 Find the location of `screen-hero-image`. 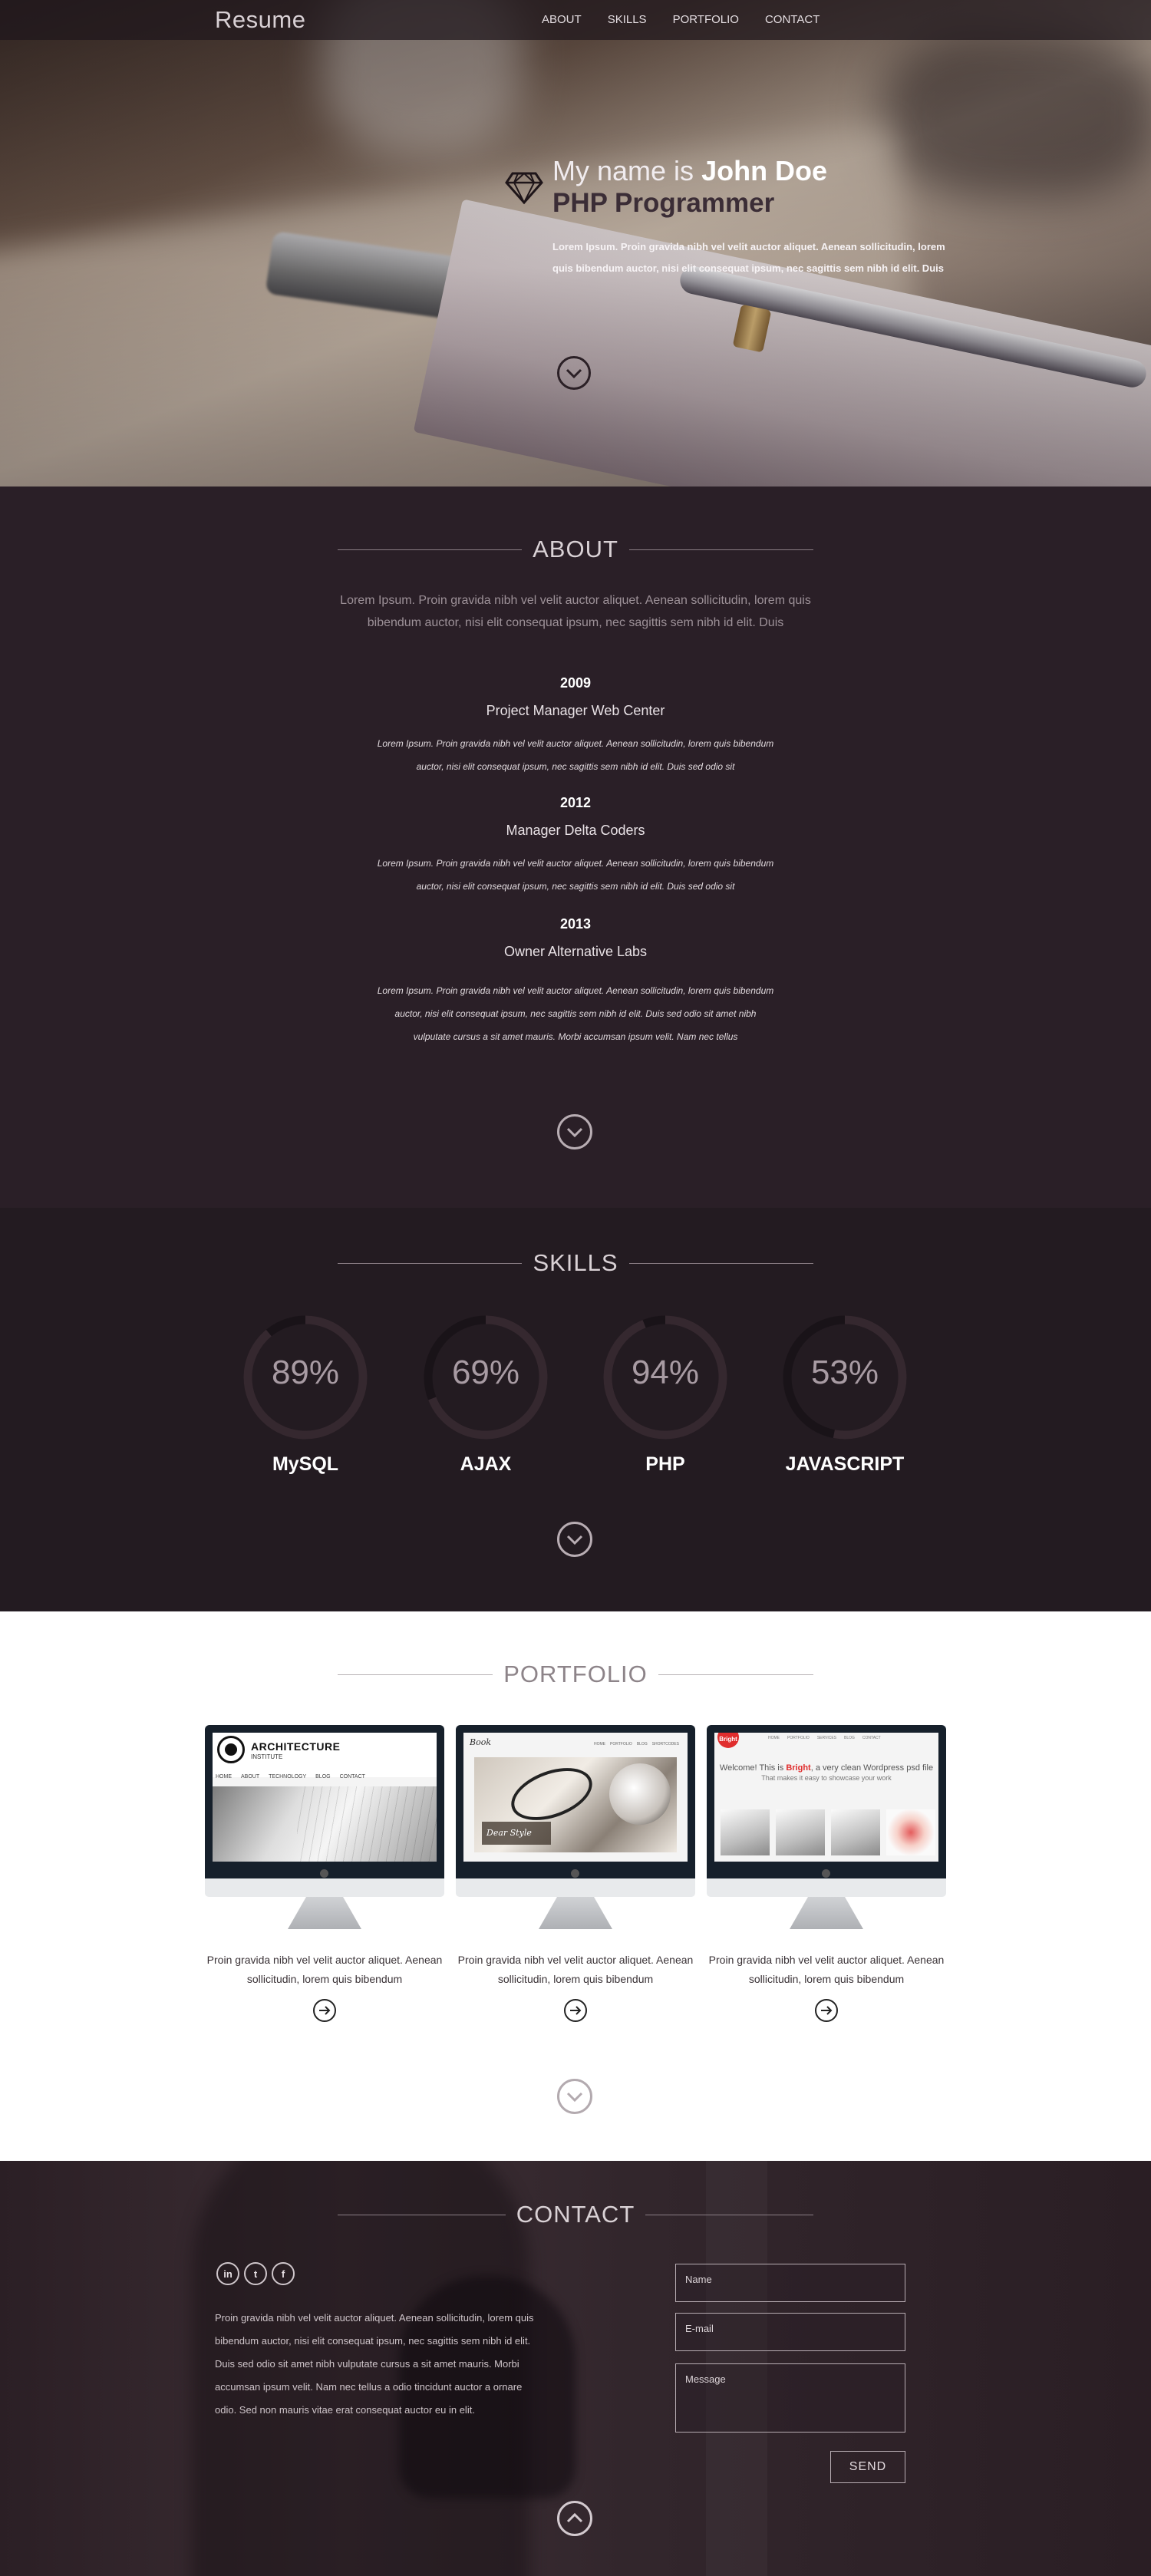

screen-hero-image is located at coordinates (325, 1824).